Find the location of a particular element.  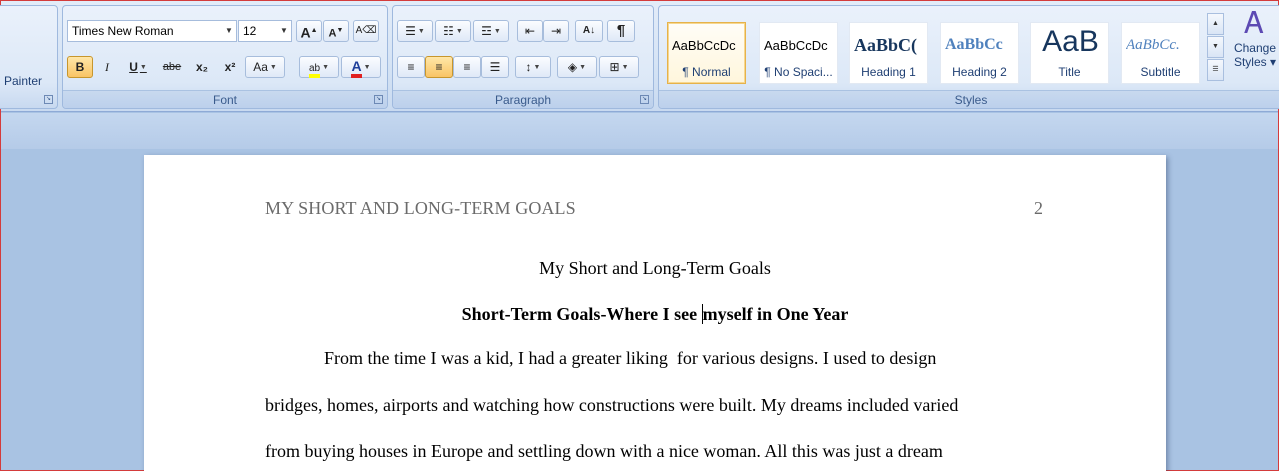

change-styles-label-1: Change is located at coordinates (1255, 48).